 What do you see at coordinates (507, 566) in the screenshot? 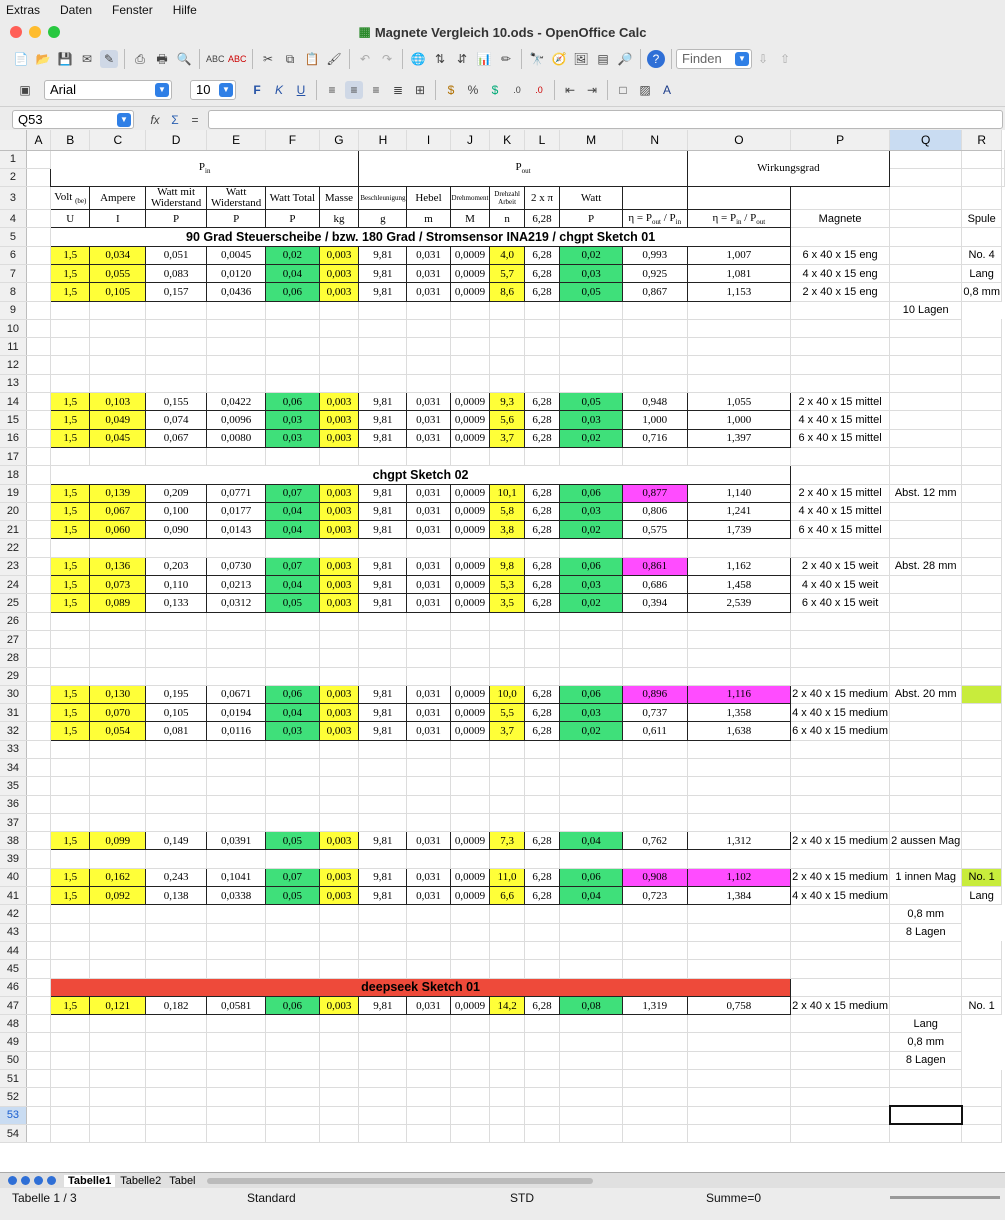
I see `data-cell: 9,8` at bounding box center [507, 566].